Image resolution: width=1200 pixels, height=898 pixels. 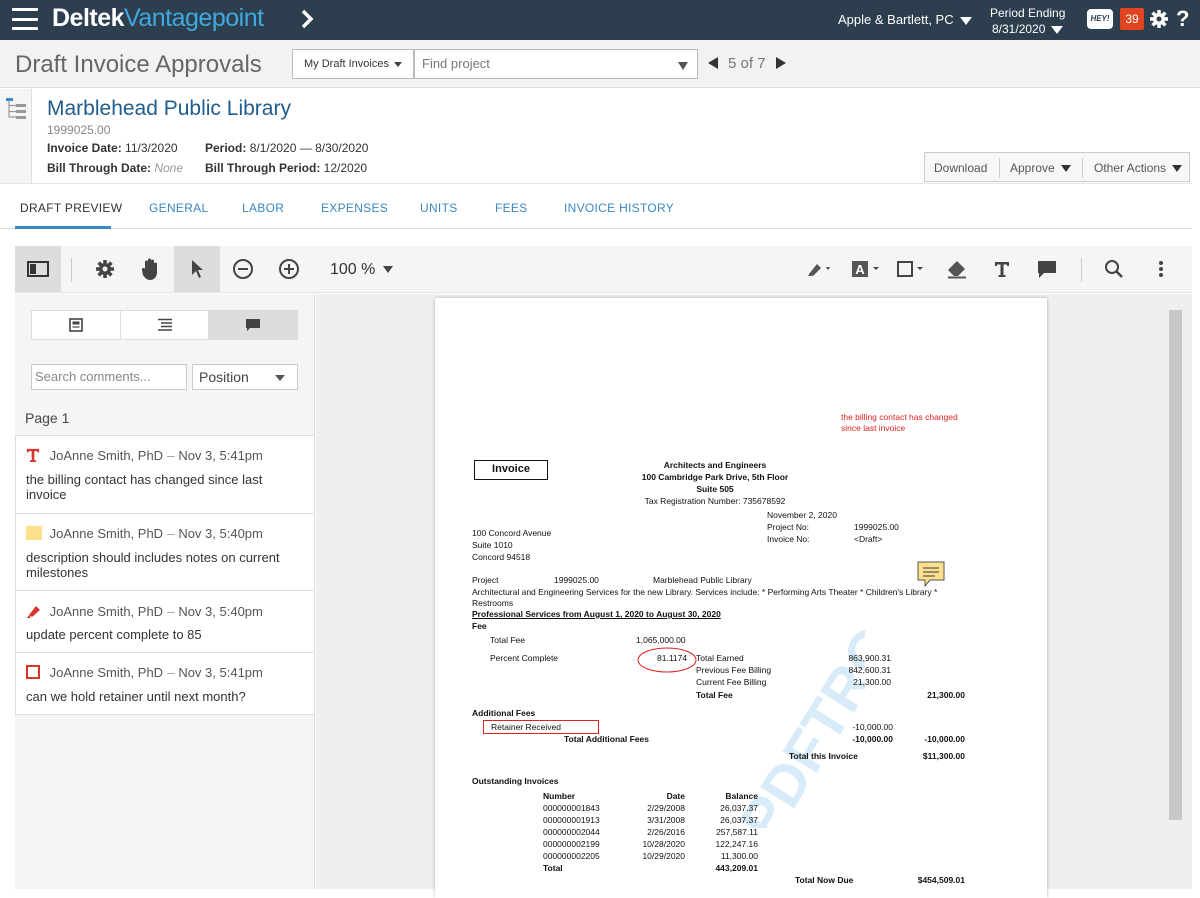 I want to click on invoice-no-label: Invoice No:, so click(x=788, y=539).